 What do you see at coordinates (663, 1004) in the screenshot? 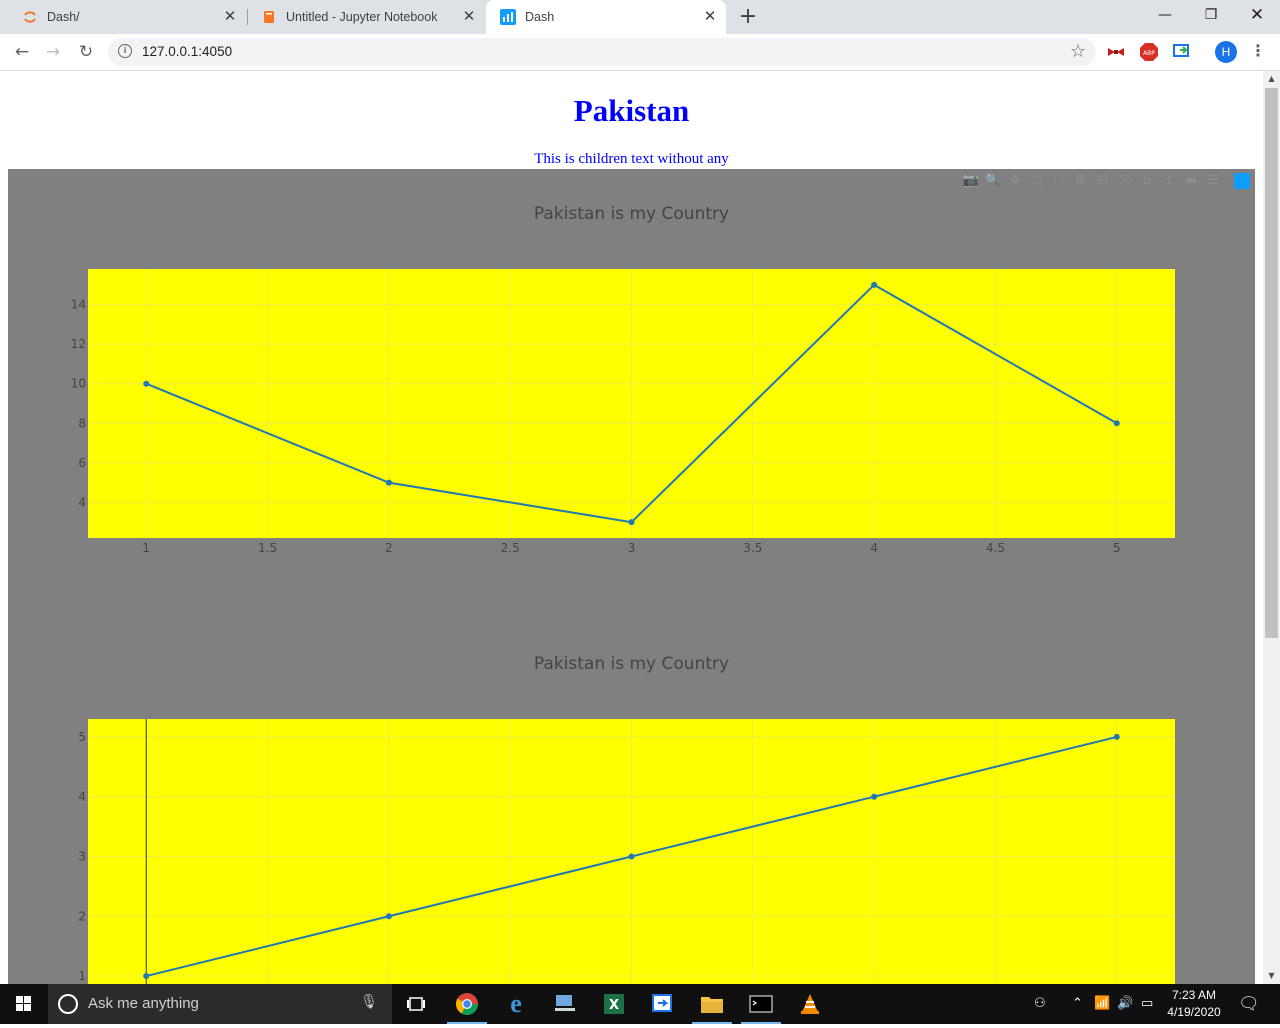
I see `share-app-taskbar-icon` at bounding box center [663, 1004].